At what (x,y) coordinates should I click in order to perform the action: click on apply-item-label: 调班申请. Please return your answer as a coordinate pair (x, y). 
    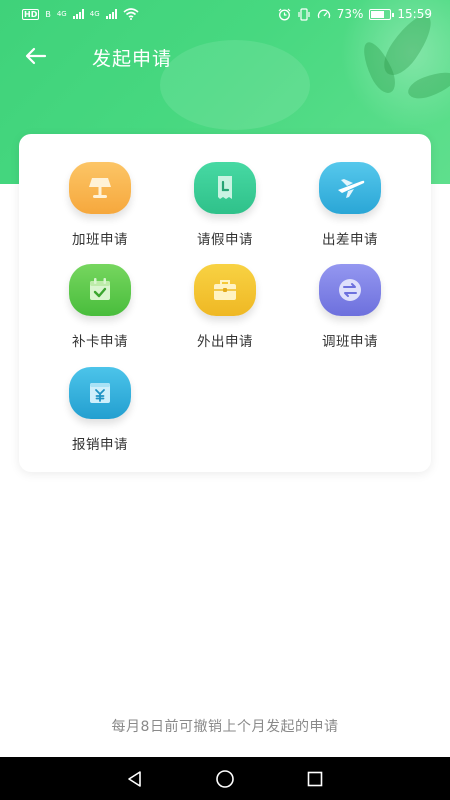
    Looking at the image, I should click on (350, 342).